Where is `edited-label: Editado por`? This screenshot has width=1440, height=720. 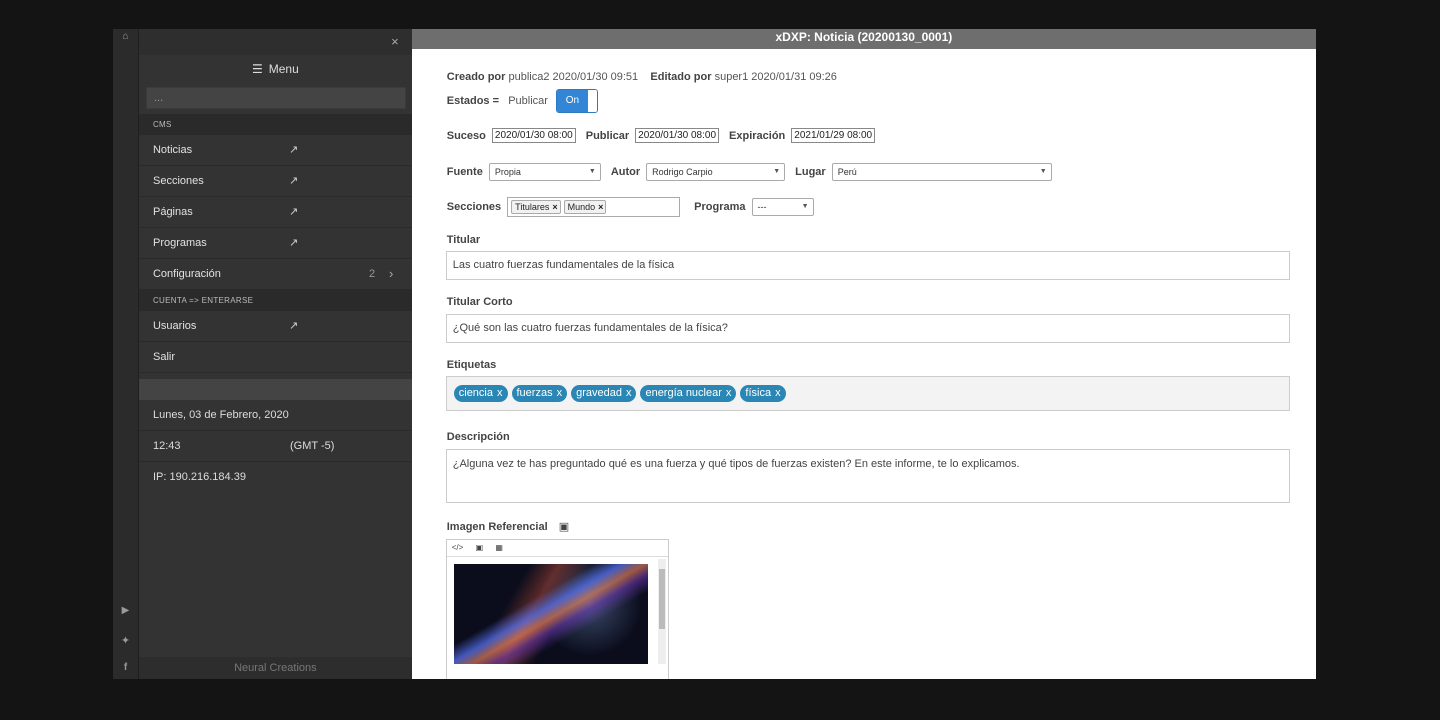 edited-label: Editado por is located at coordinates (681, 77).